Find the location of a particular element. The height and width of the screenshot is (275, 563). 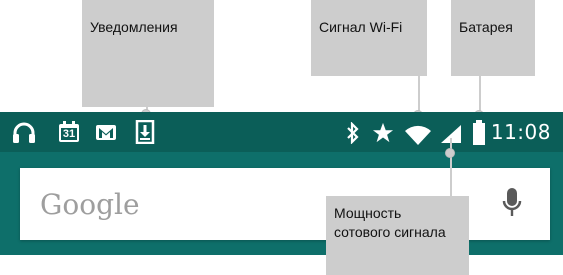

cell-signal-pointer is located at coordinates (450, 153).